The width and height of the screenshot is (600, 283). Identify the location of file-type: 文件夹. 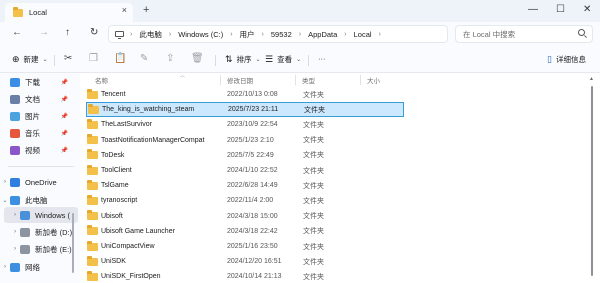
(313, 125).